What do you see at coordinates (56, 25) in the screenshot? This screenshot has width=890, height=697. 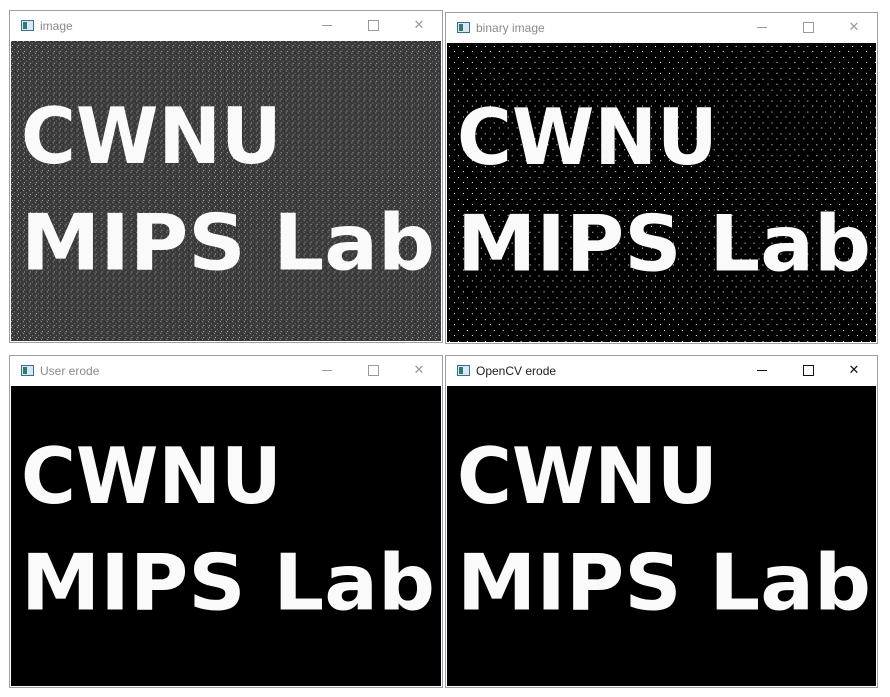 I see `window-title: image` at bounding box center [56, 25].